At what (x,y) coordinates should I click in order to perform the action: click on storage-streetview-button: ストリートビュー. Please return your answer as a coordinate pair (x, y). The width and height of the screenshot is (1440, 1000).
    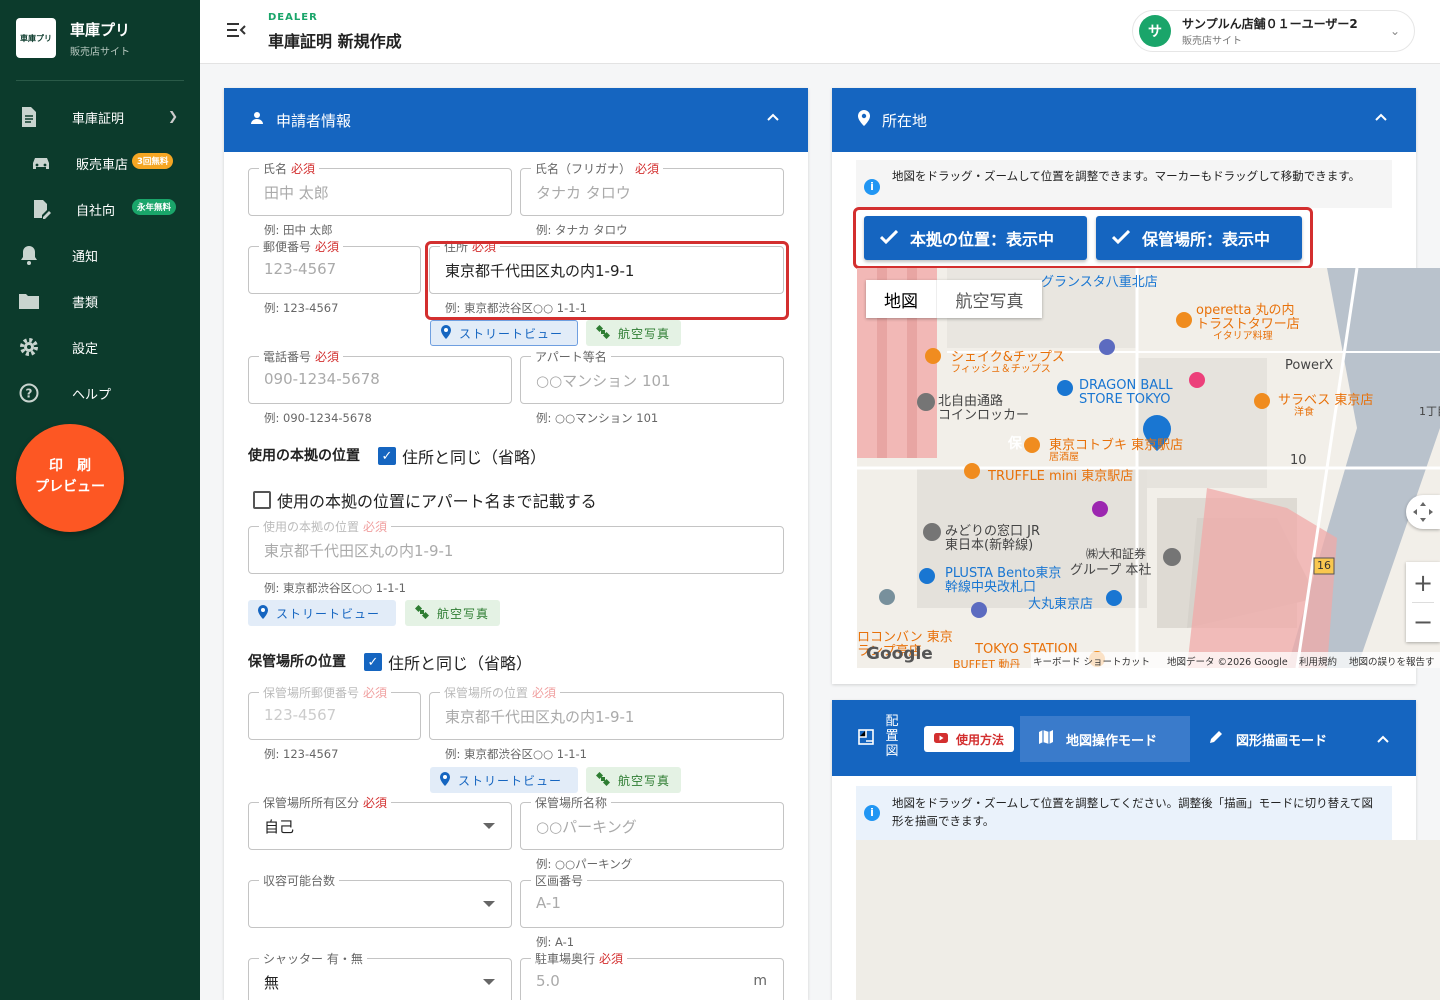
    Looking at the image, I should click on (504, 780).